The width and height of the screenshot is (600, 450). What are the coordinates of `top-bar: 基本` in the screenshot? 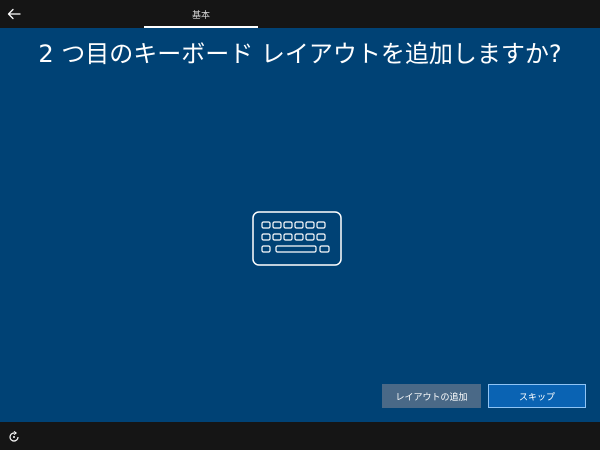 It's located at (300, 14).